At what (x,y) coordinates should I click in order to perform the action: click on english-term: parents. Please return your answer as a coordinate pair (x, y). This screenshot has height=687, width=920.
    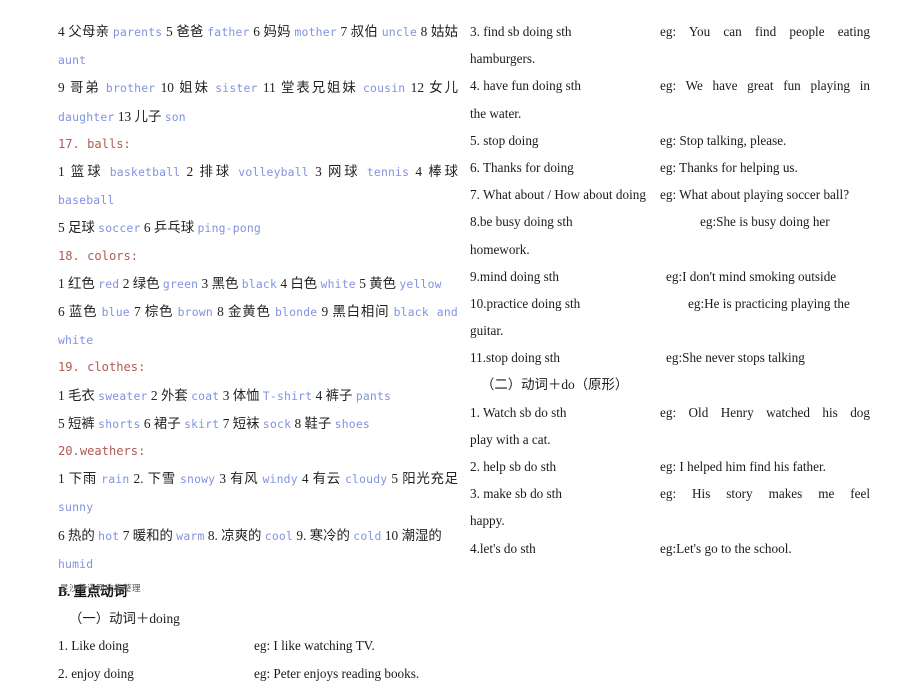
    Looking at the image, I should click on (137, 32).